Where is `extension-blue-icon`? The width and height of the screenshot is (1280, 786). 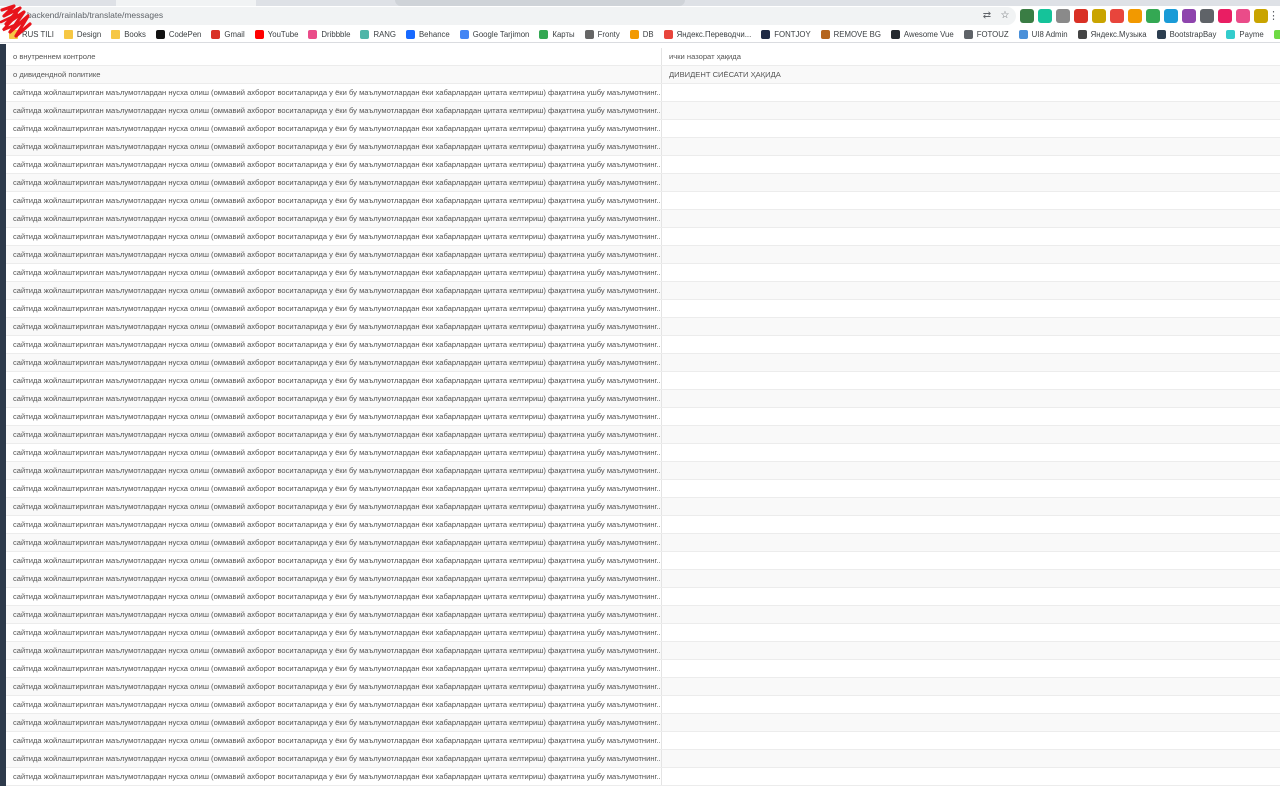
extension-blue-icon is located at coordinates (1207, 16).